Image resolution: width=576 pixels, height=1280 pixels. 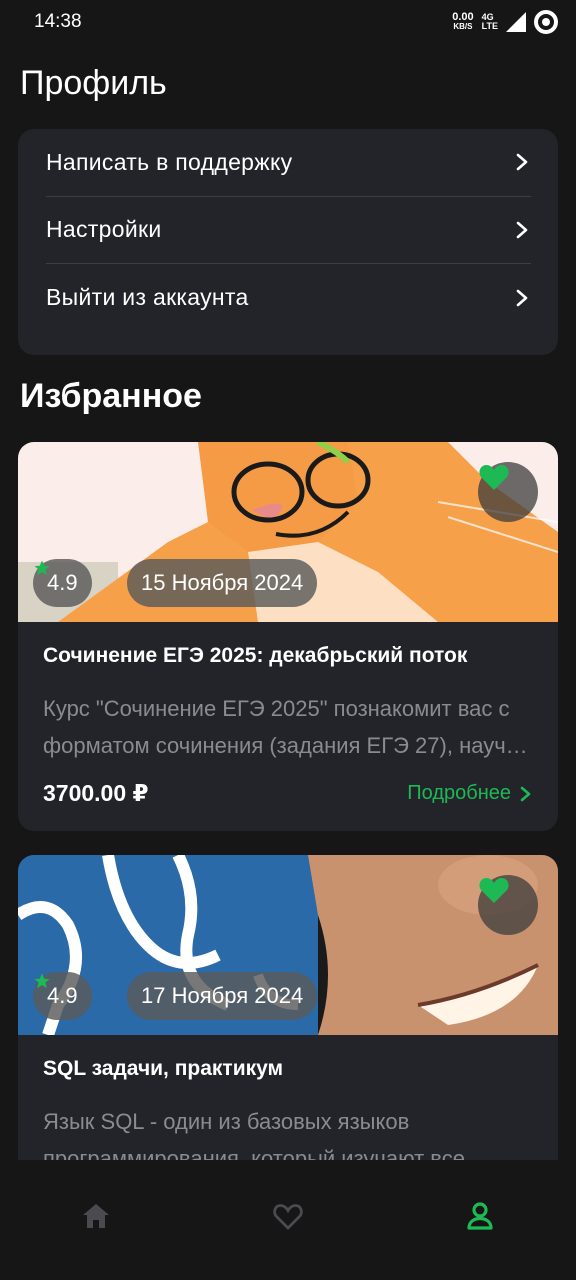 I want to click on network-type: 4G LTE, so click(x=490, y=22).